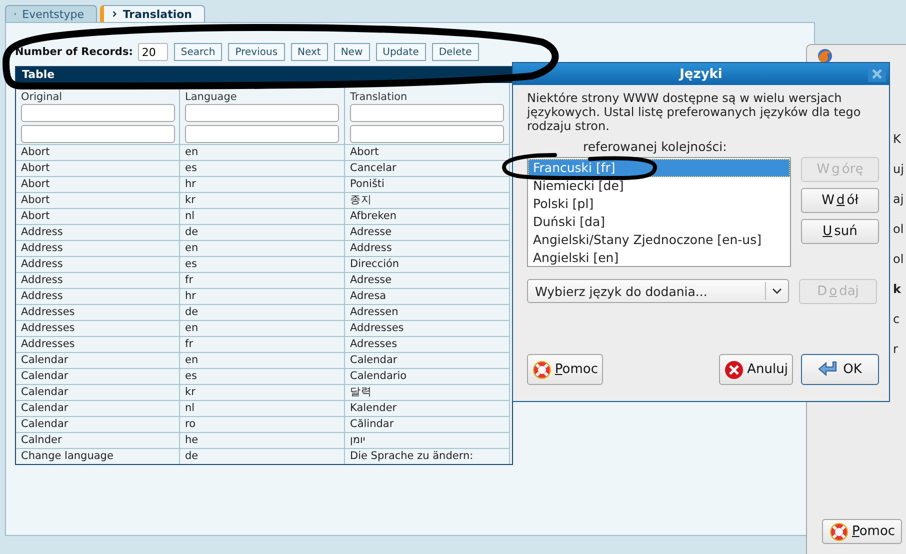  I want to click on table-cell: Kalender, so click(427, 408).